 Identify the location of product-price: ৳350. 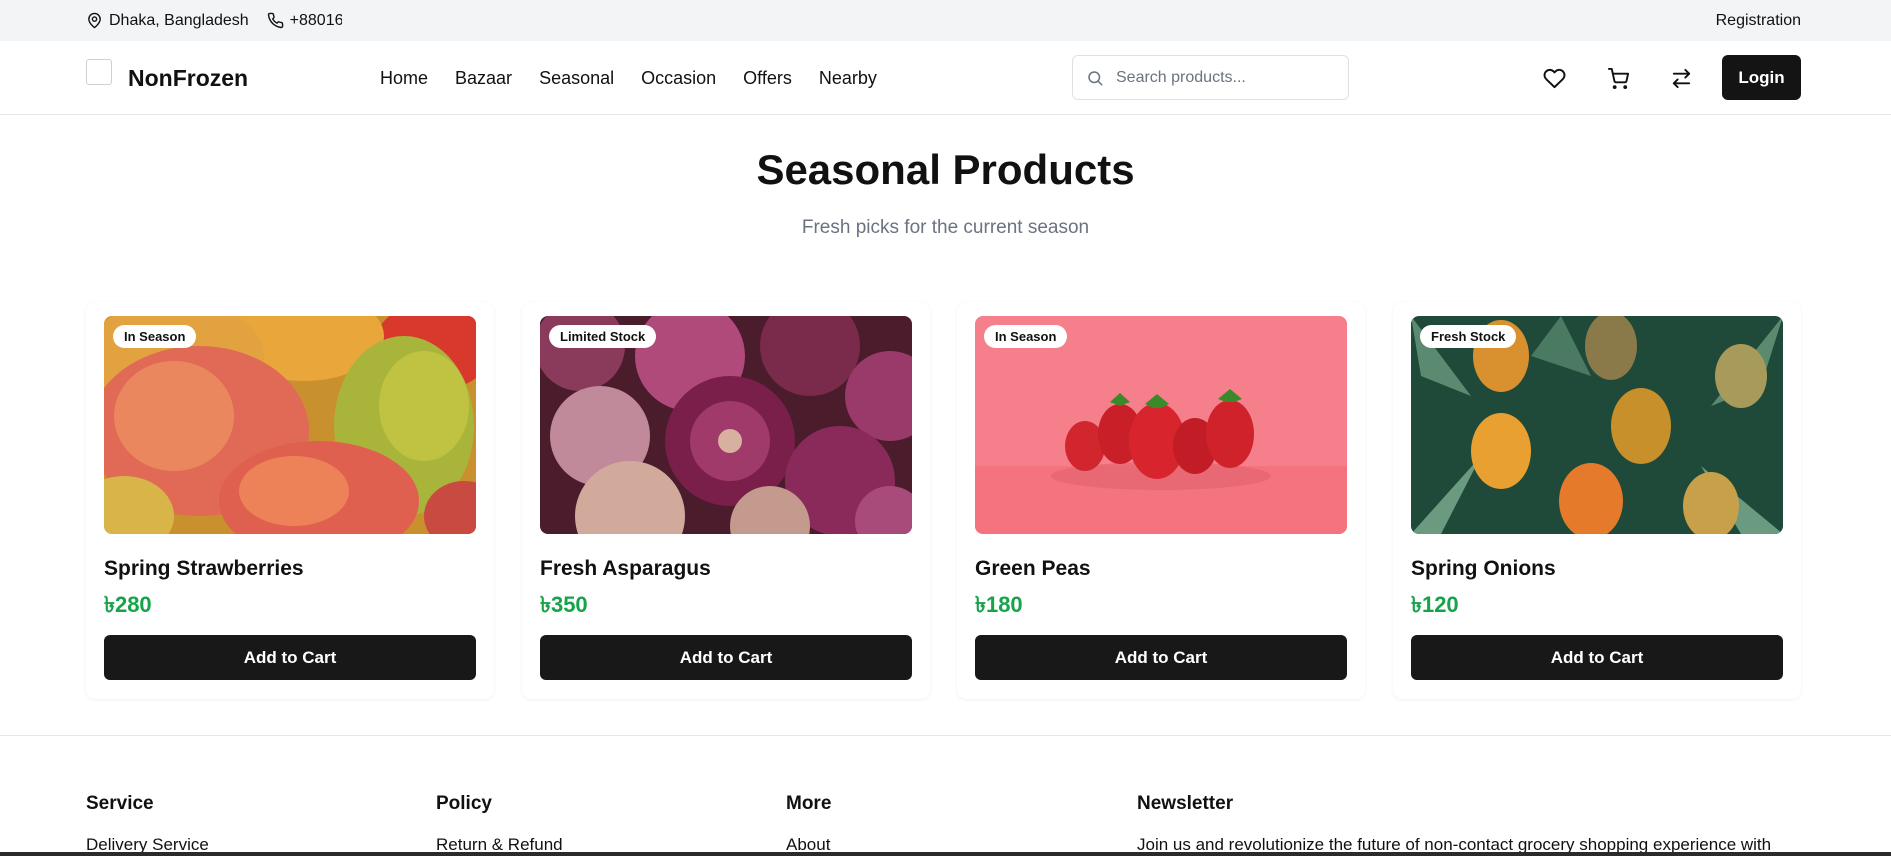
(564, 604).